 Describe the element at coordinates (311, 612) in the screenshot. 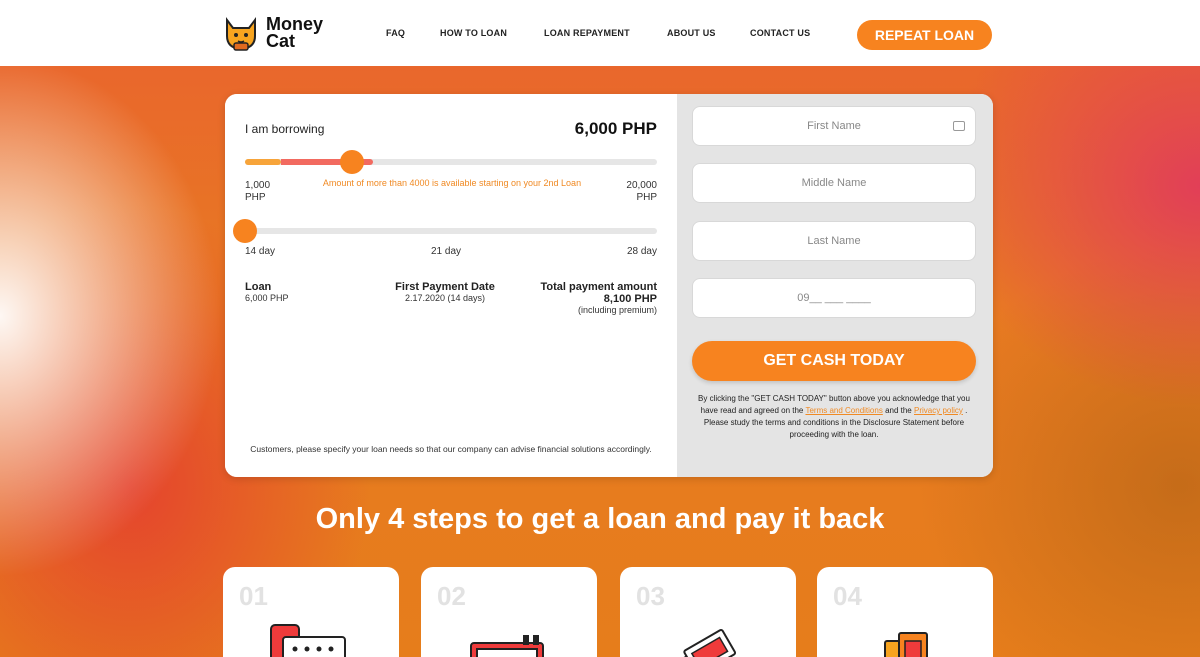

I see `step-card-1: 01` at that location.